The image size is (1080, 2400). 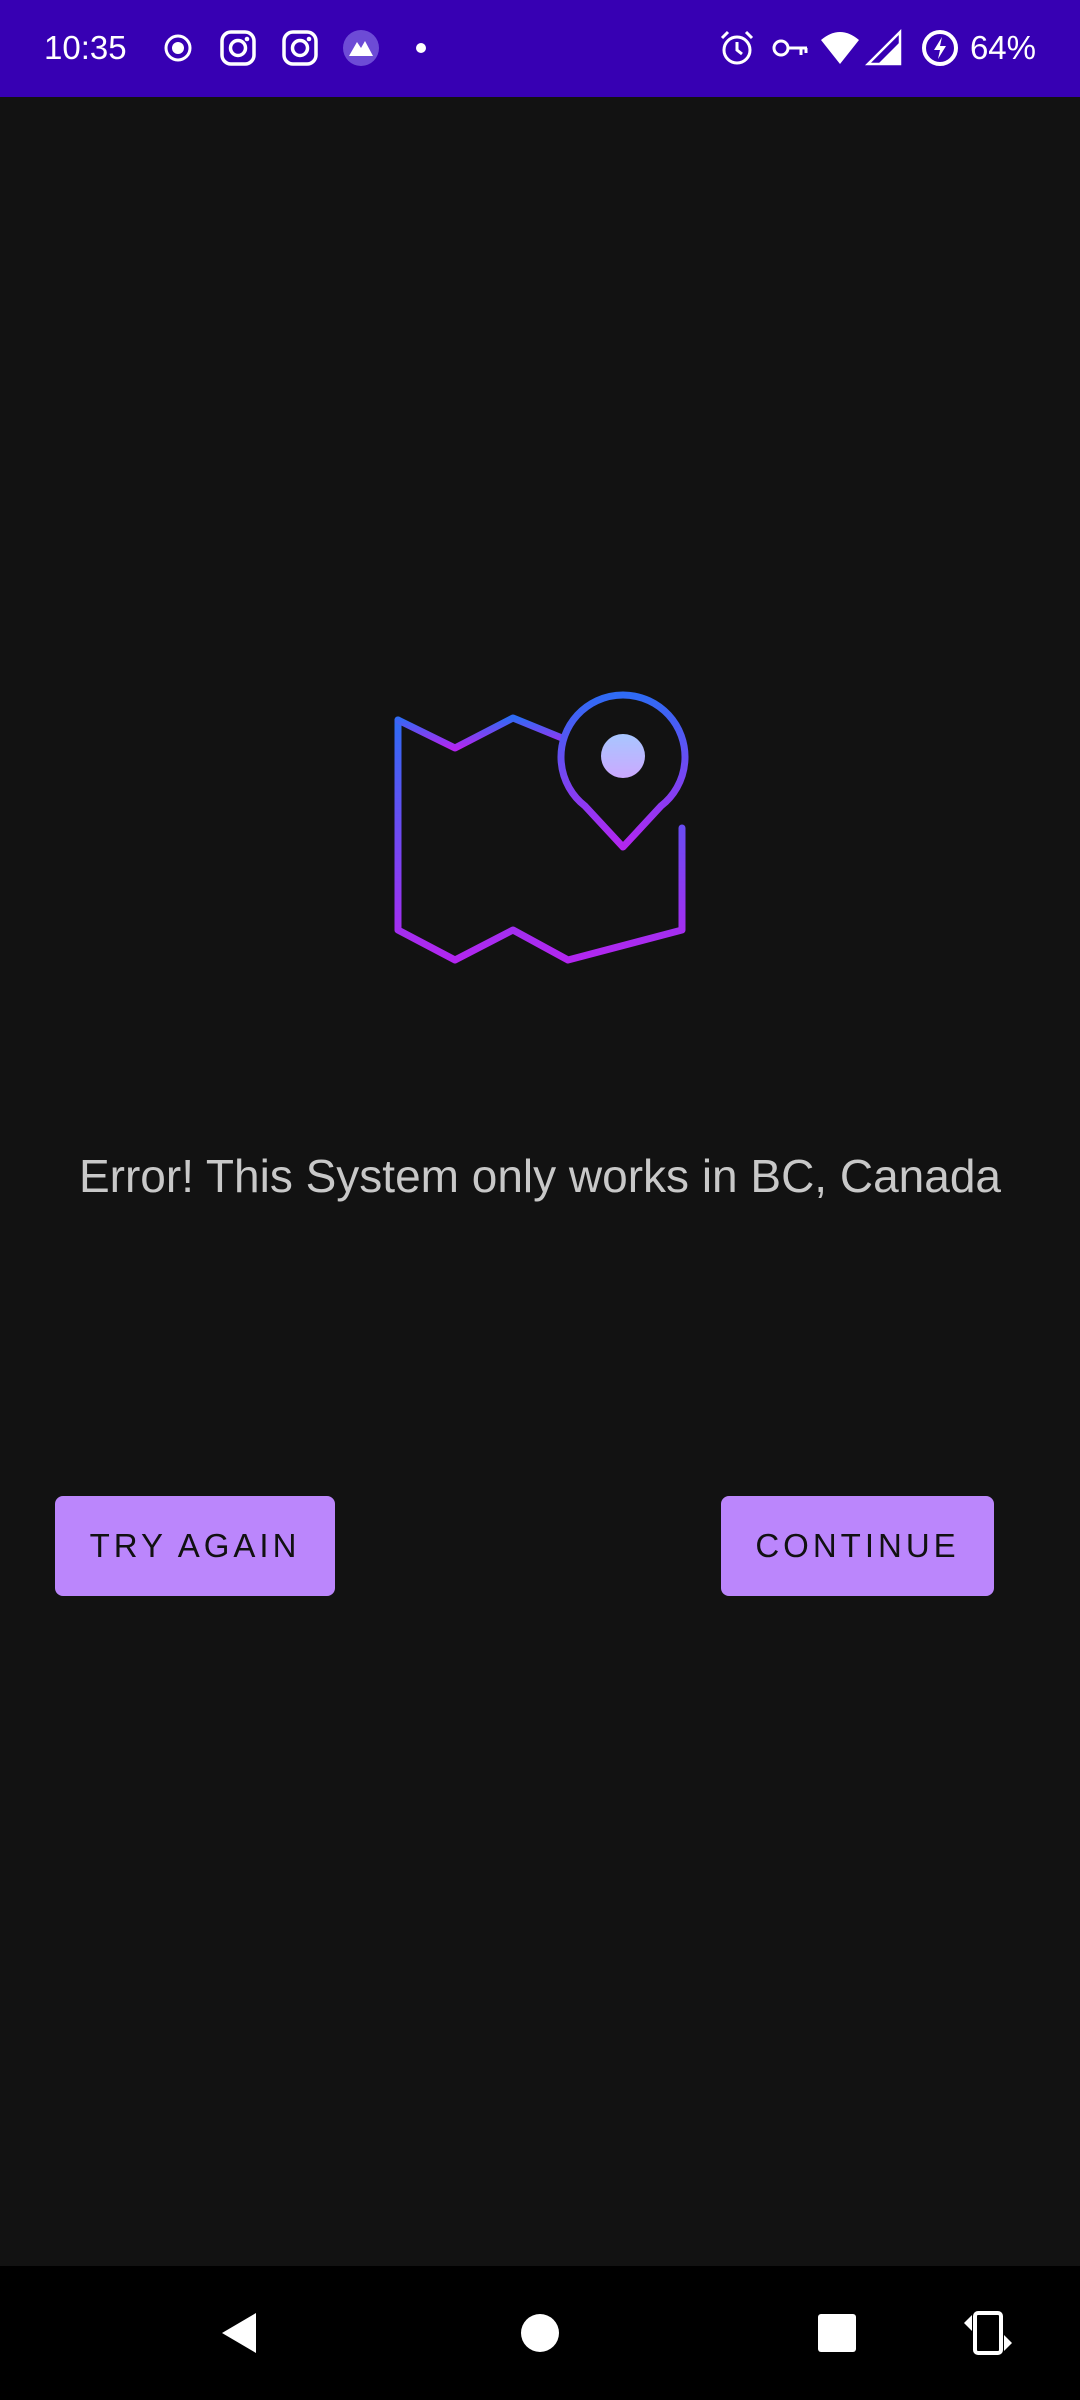 I want to click on wifi-icon, so click(x=840, y=48).